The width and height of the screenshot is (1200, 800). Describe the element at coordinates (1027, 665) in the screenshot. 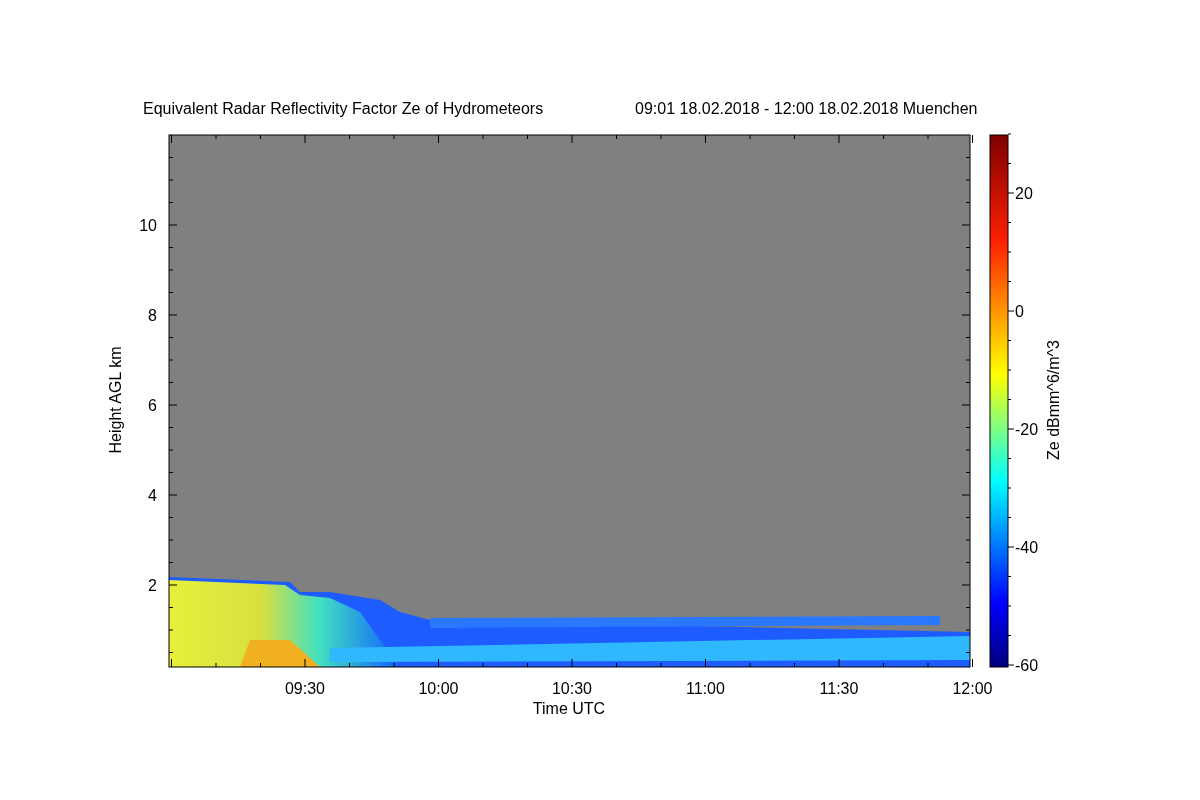

I see `colorbar-tick-label: -60` at that location.